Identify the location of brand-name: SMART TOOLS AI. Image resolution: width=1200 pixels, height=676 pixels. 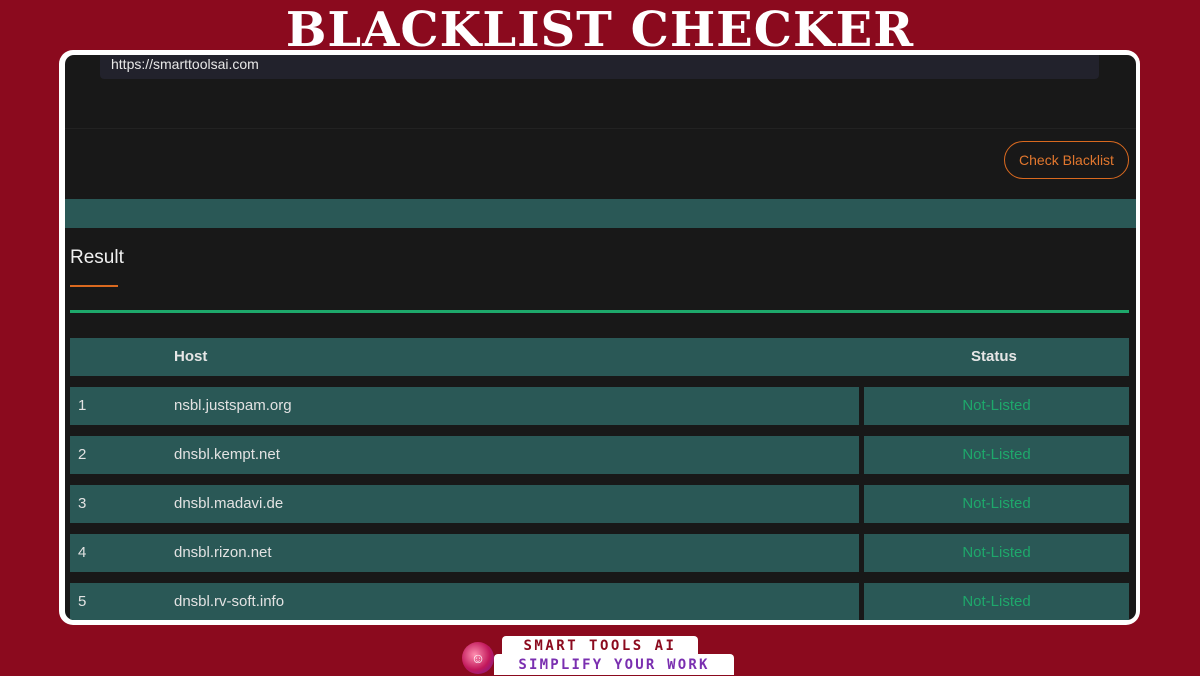
(600, 646).